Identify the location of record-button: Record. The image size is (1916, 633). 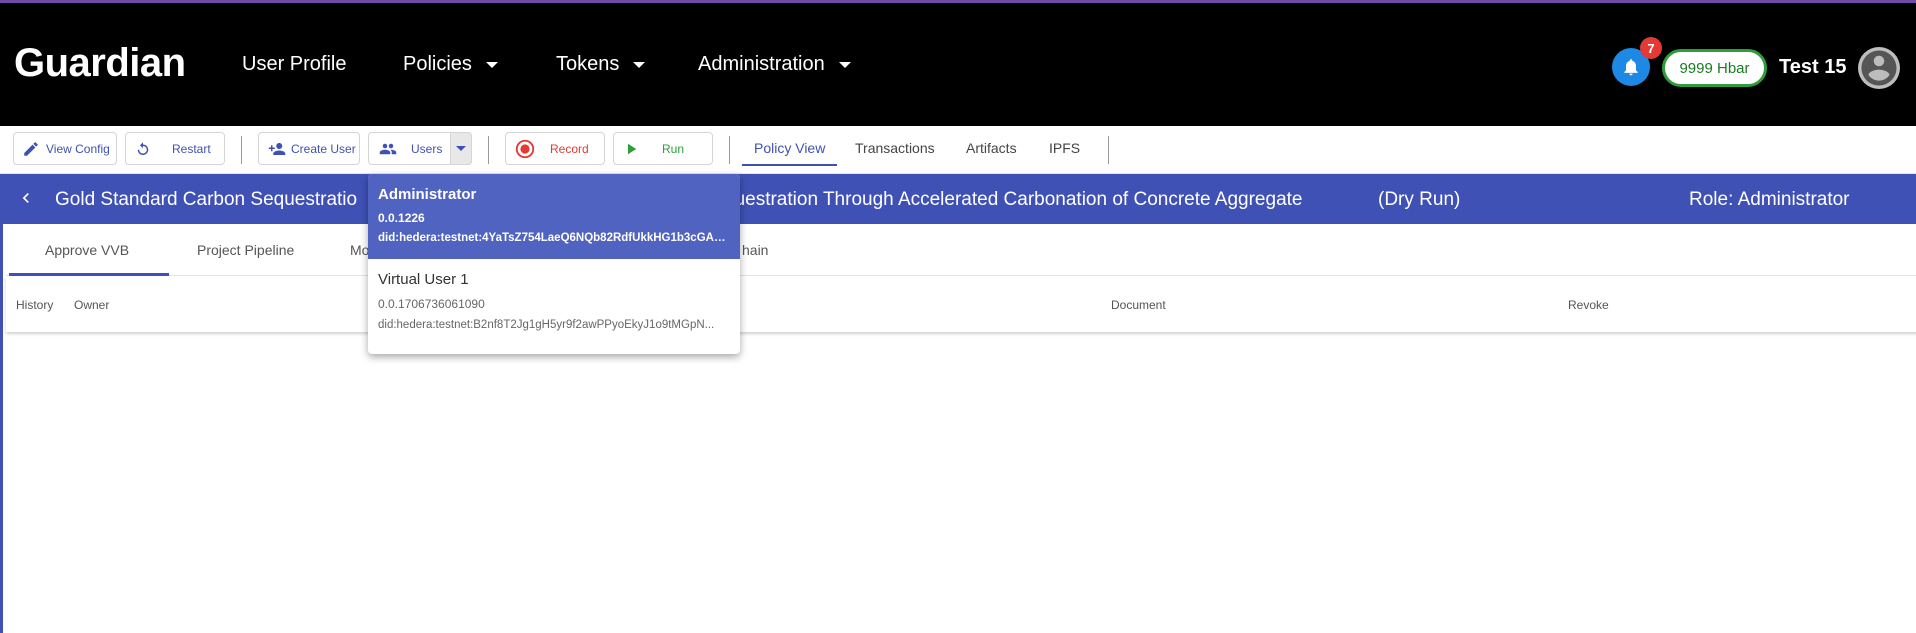
(555, 148).